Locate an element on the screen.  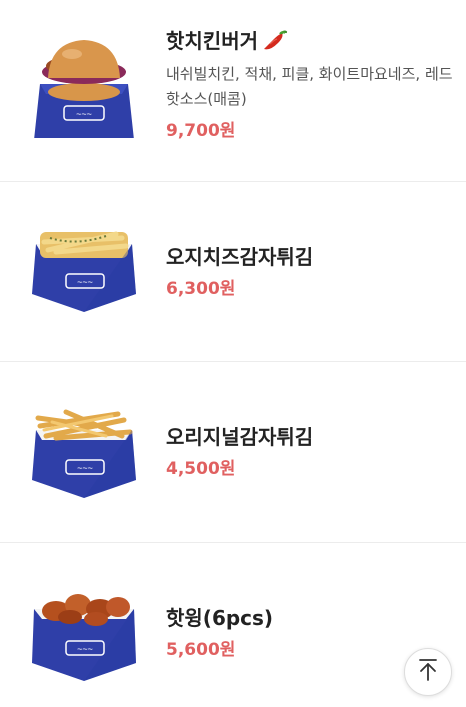
menu-item-name-text: 핫치킨버거 is located at coordinates (212, 41).